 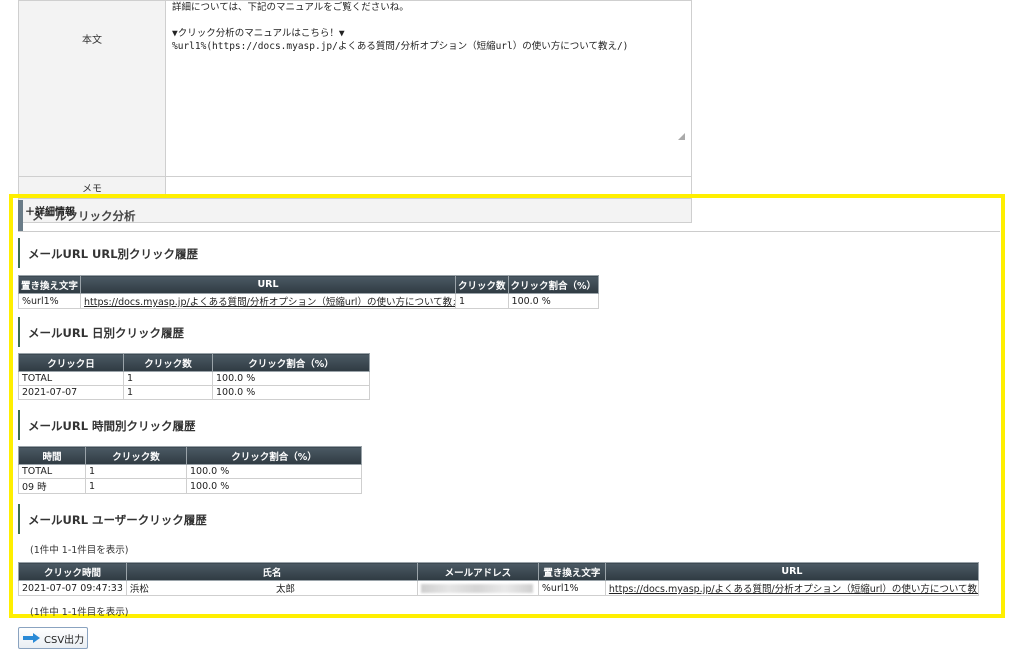 I want to click on table-header: 時間, so click(x=52, y=455).